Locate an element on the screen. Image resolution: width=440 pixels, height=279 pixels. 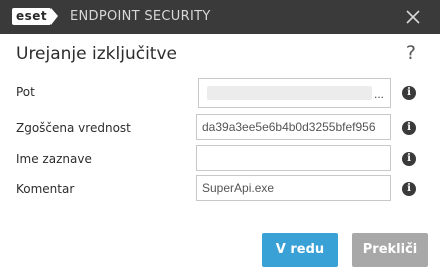
detection-name-label: Ime zaznave is located at coordinates (54, 159).